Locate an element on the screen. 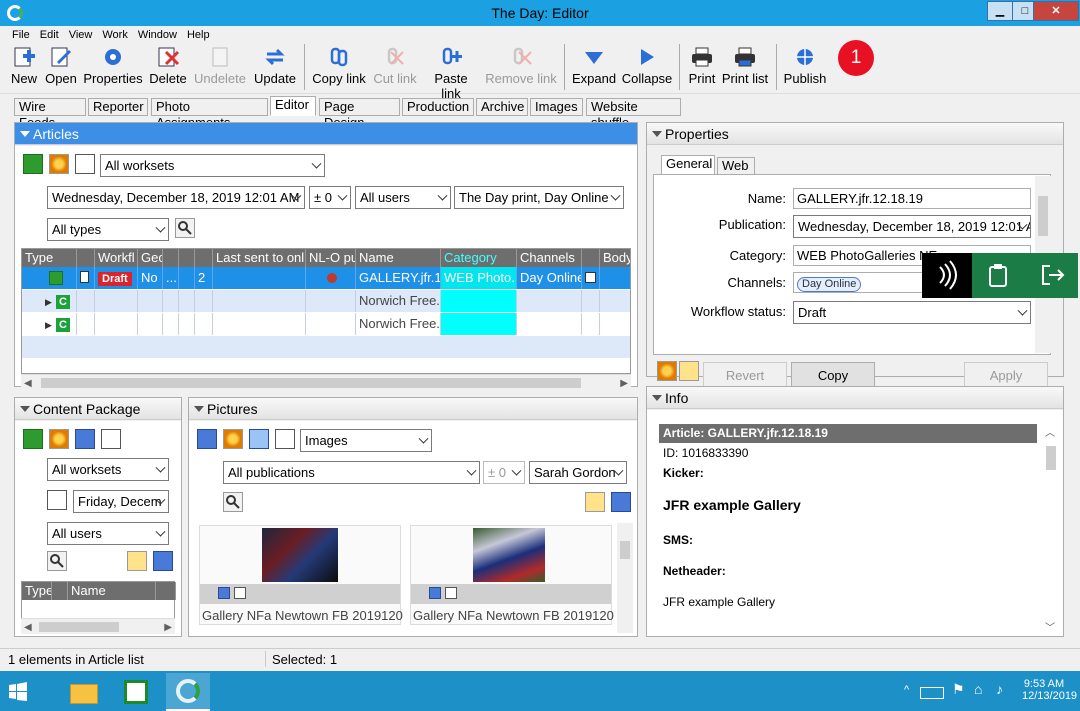 Image resolution: width=1080 pixels, height=711 pixels. col-last-sent: Last sent to onli is located at coordinates (259, 258).